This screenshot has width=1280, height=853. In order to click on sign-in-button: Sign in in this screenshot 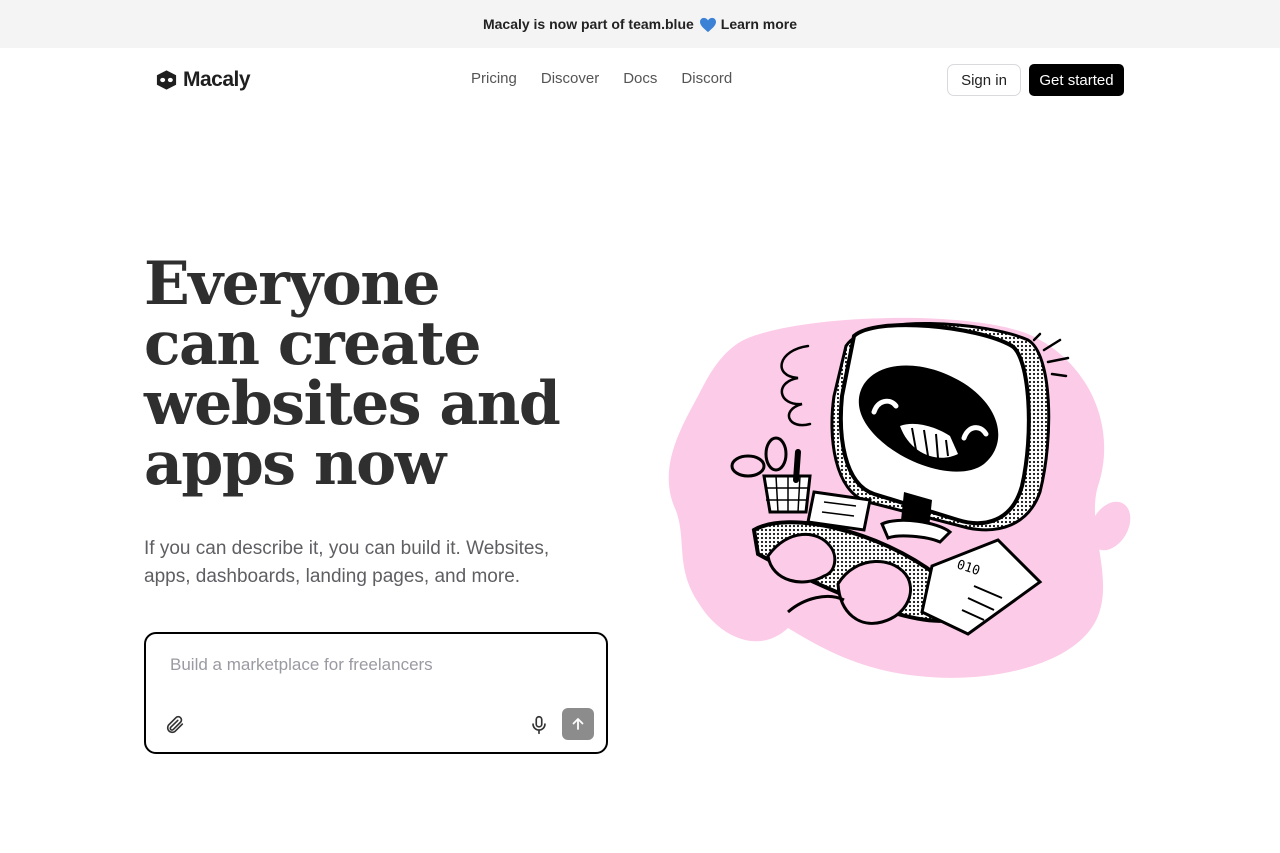, I will do `click(984, 80)`.